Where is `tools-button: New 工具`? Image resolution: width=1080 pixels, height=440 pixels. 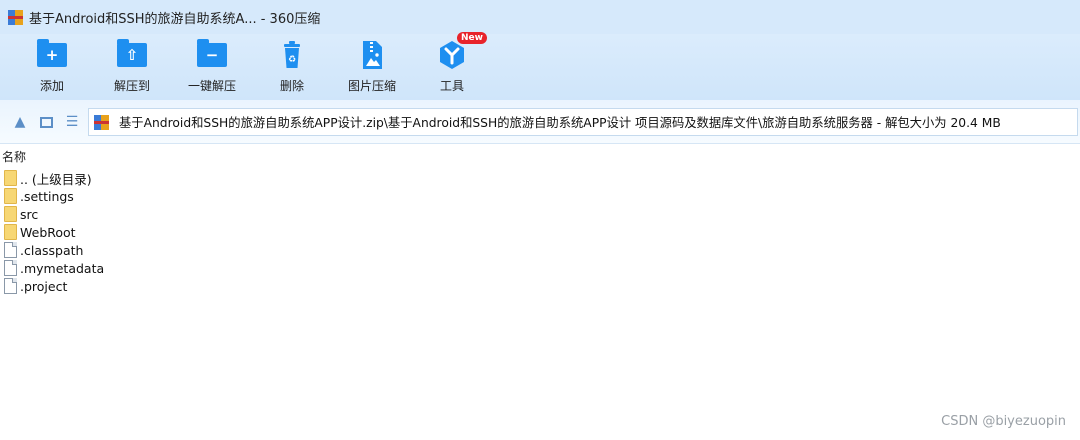 tools-button: New 工具 is located at coordinates (452, 65).